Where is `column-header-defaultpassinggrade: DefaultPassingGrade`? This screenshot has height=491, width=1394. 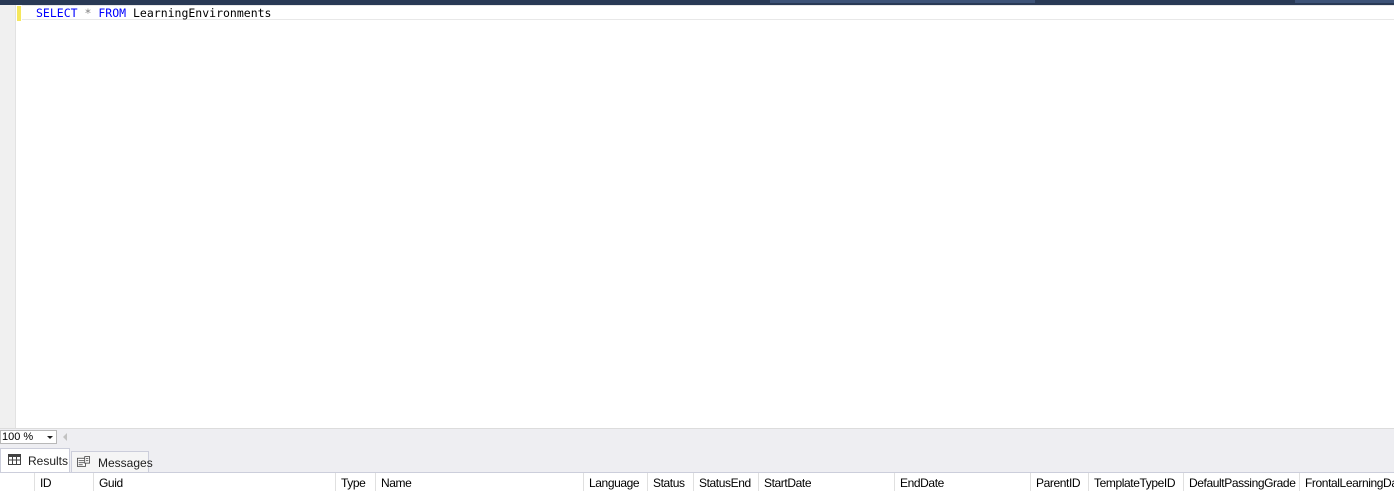 column-header-defaultpassinggrade: DefaultPassingGrade is located at coordinates (1242, 482).